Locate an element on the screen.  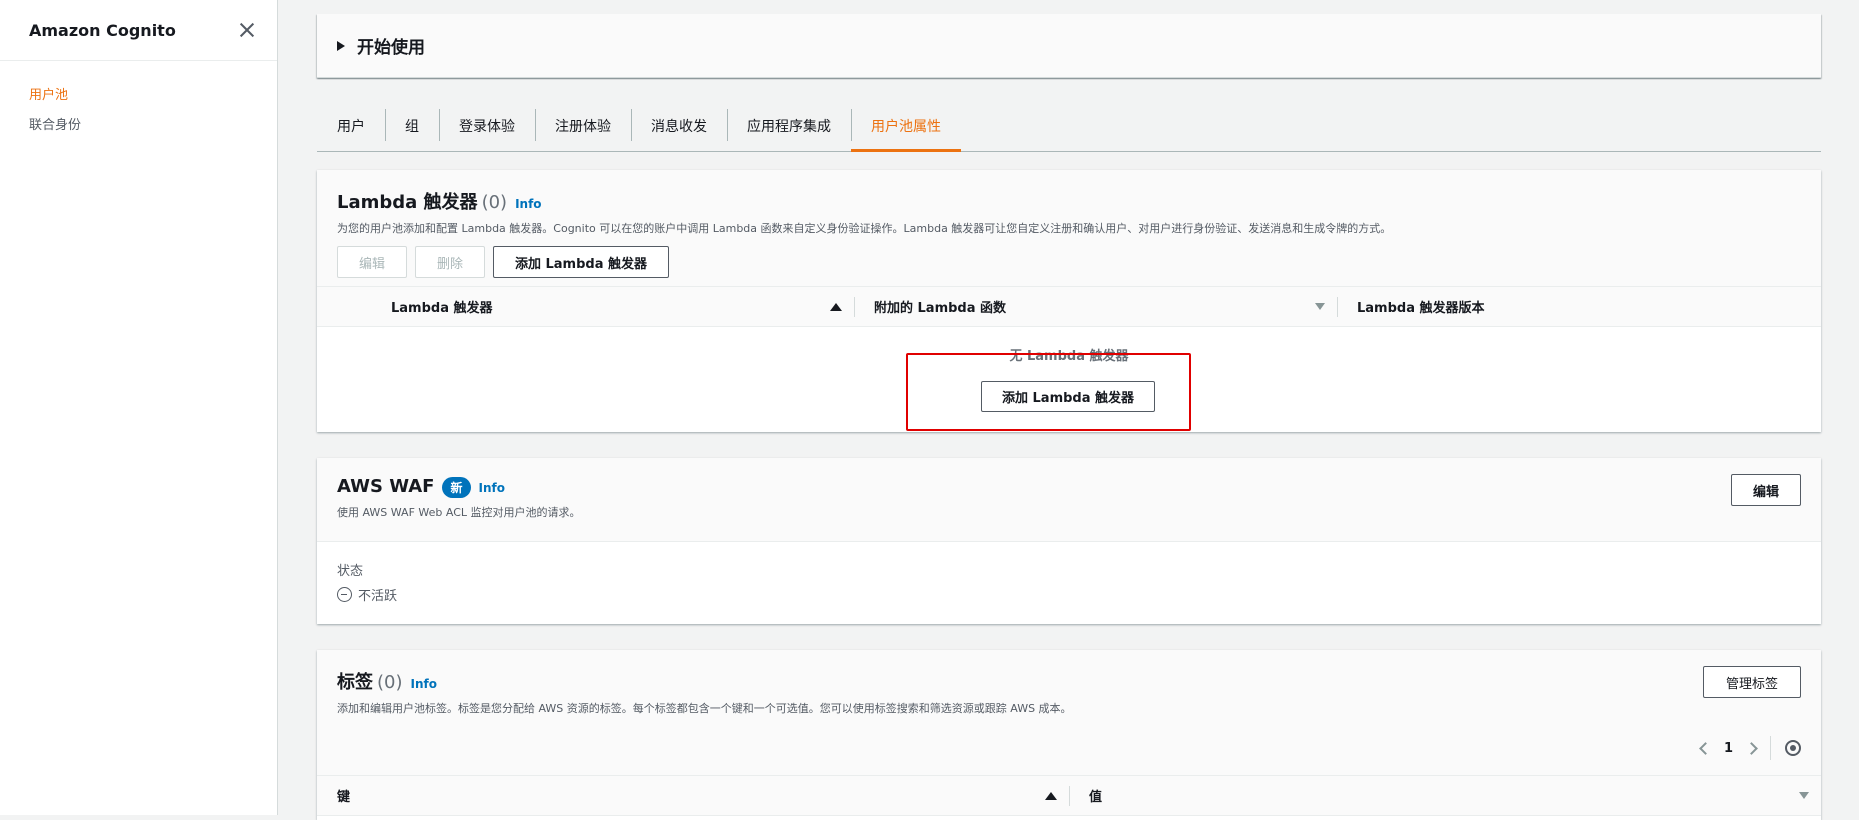
column-trigger-version: Lambda 触发器版本 is located at coordinates (1579, 307).